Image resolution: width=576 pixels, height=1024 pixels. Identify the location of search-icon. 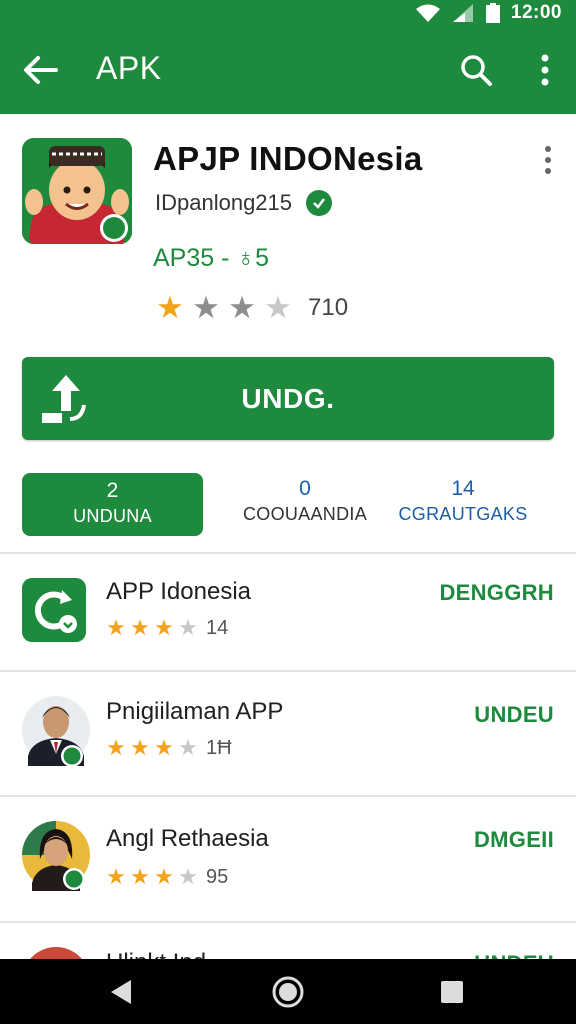
(476, 70).